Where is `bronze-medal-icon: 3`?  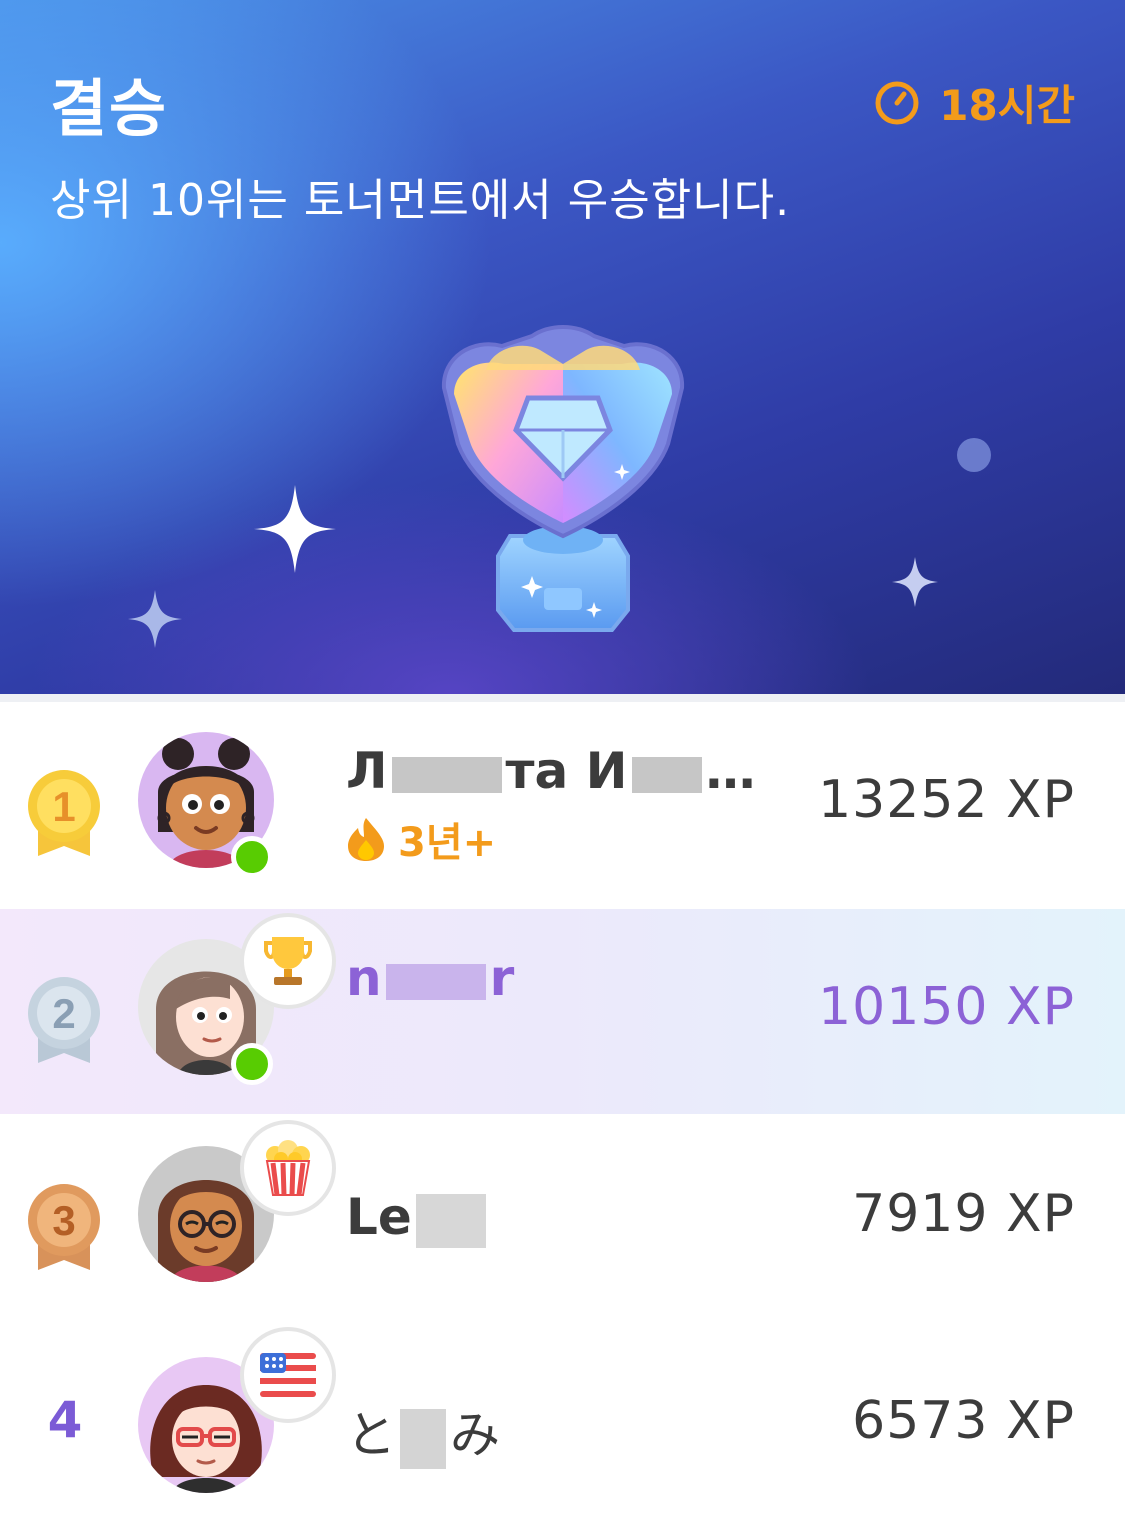 bronze-medal-icon: 3 is located at coordinates (64, 1227).